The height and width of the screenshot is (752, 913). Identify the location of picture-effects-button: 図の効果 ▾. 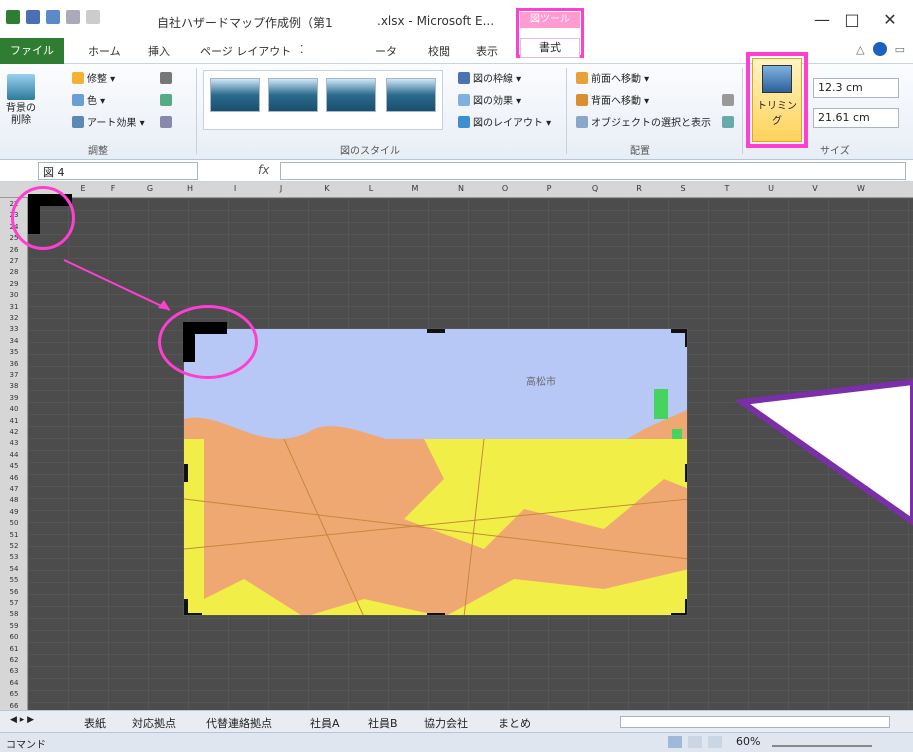
(489, 99).